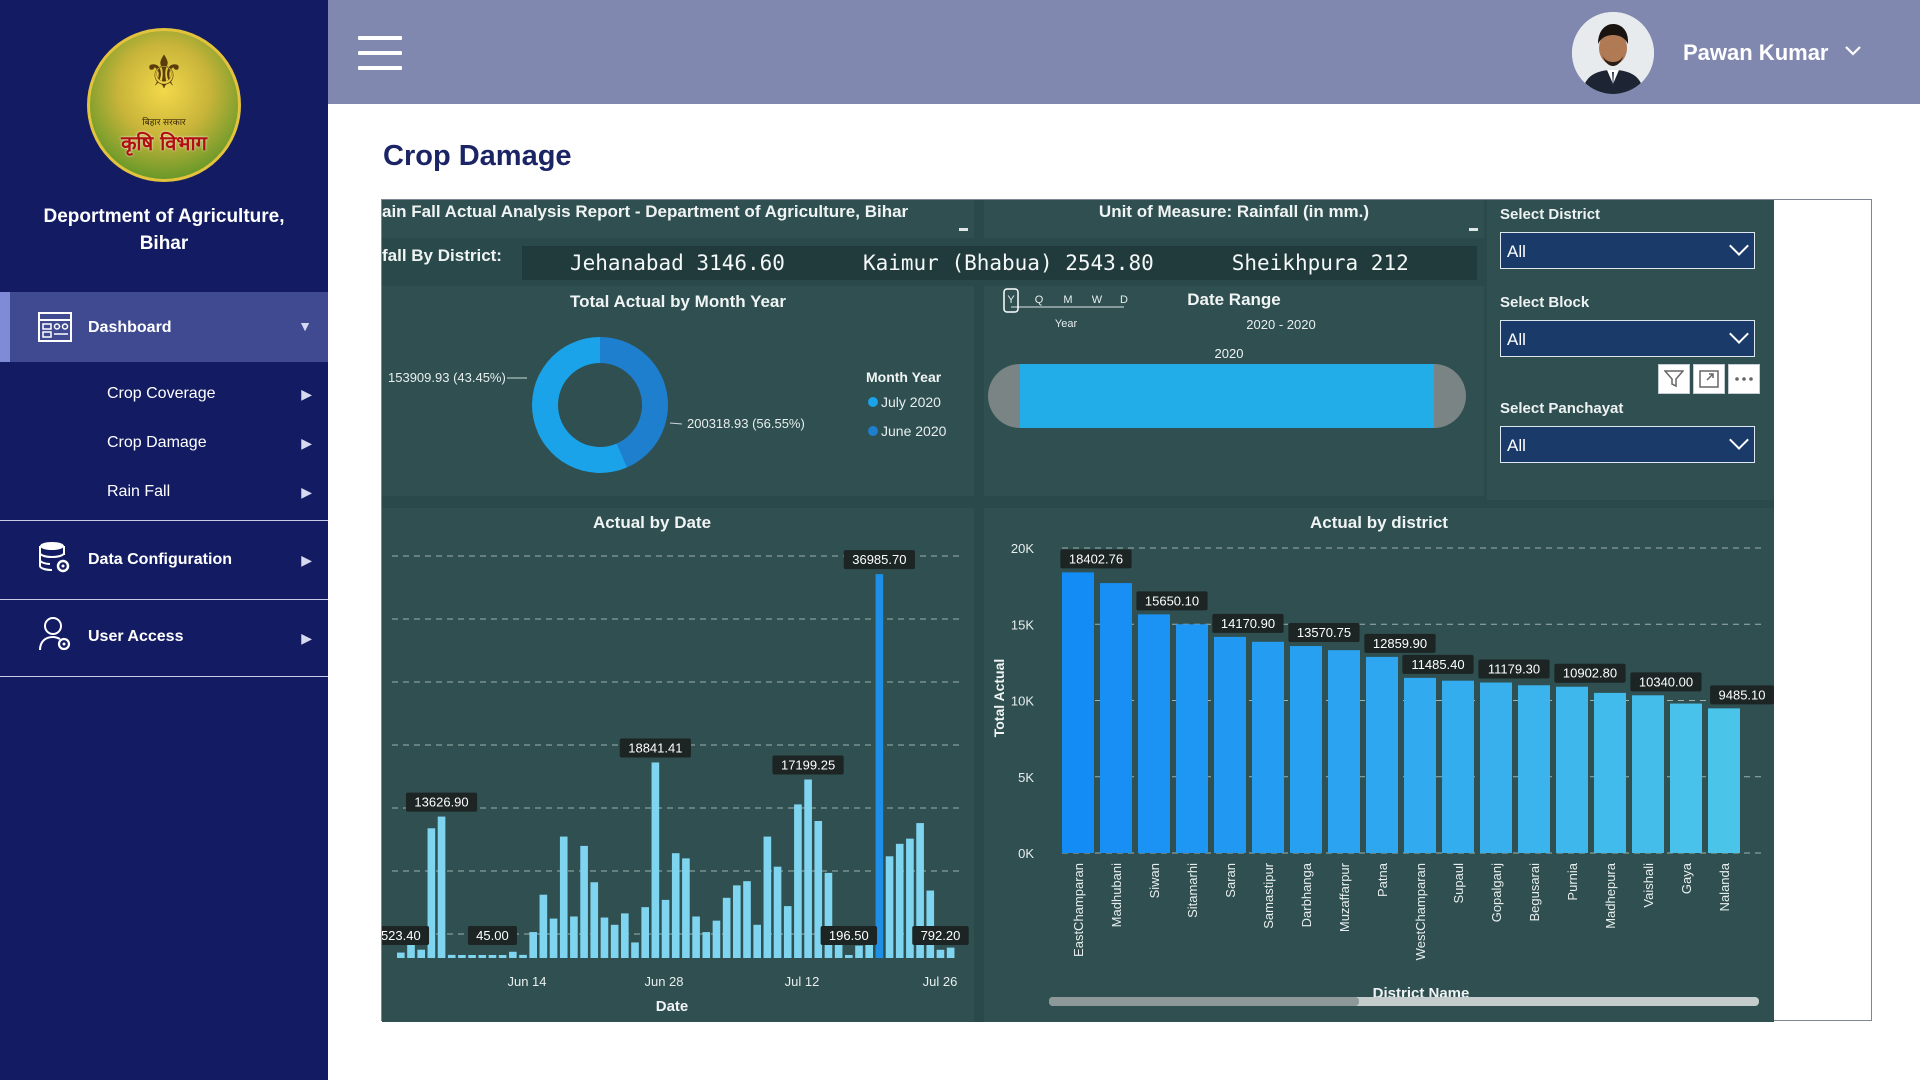 The image size is (1920, 1080). I want to click on x-tick-label: Jul 26, so click(940, 981).